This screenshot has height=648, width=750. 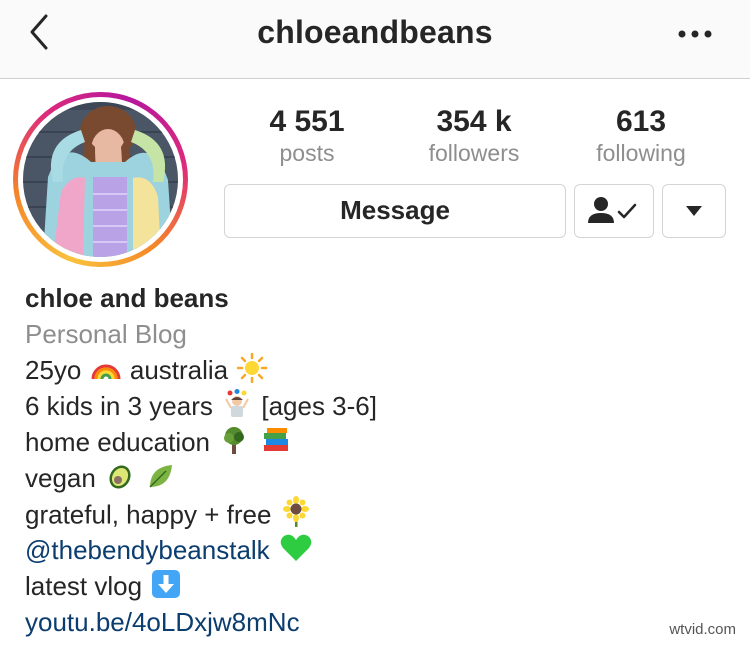 I want to click on top-navigation-bar: chloeandbeans, so click(x=375, y=39).